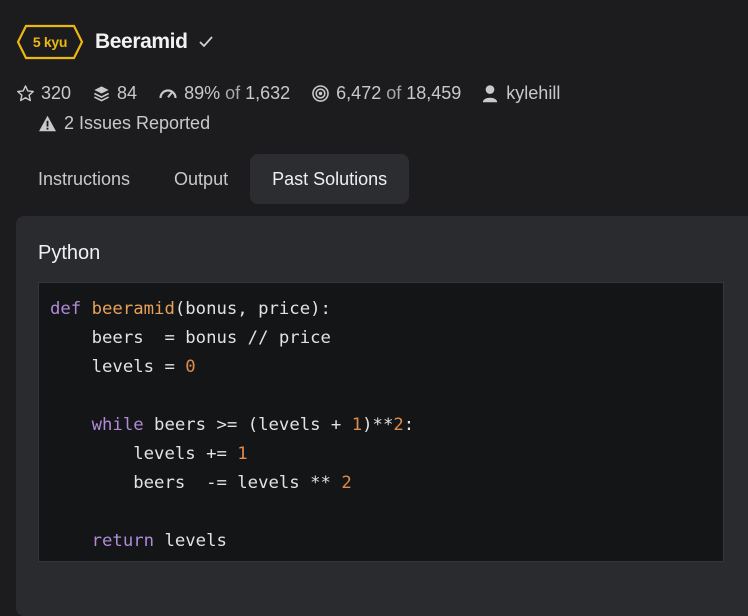 Image resolution: width=748 pixels, height=616 pixels. What do you see at coordinates (206, 42) in the screenshot?
I see `check-icon` at bounding box center [206, 42].